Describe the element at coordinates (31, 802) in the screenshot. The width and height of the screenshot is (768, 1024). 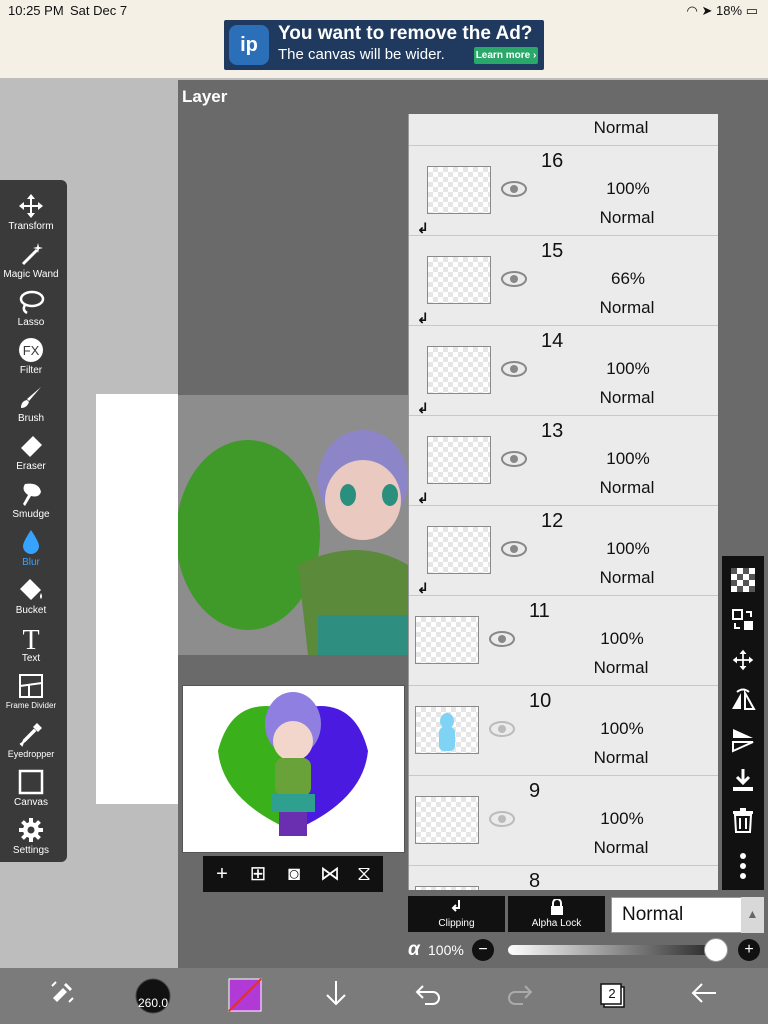
I see `tool-label: Canvas` at that location.